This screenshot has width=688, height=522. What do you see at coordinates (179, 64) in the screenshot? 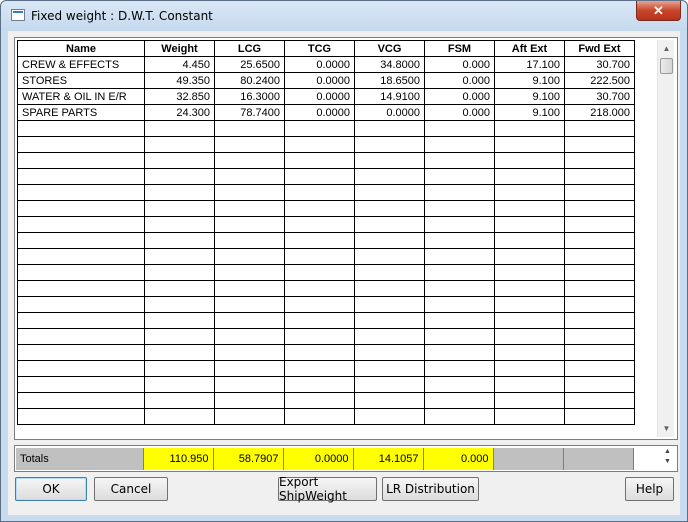
I see `table-cell: 4.450` at bounding box center [179, 64].